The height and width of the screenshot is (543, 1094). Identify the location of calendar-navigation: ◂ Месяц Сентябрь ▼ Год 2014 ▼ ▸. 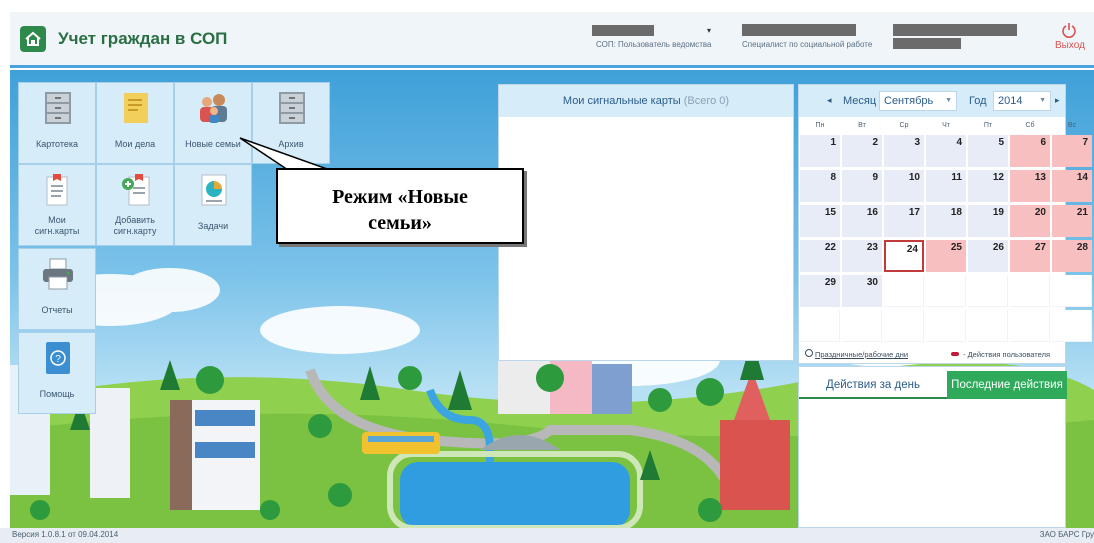
(932, 101).